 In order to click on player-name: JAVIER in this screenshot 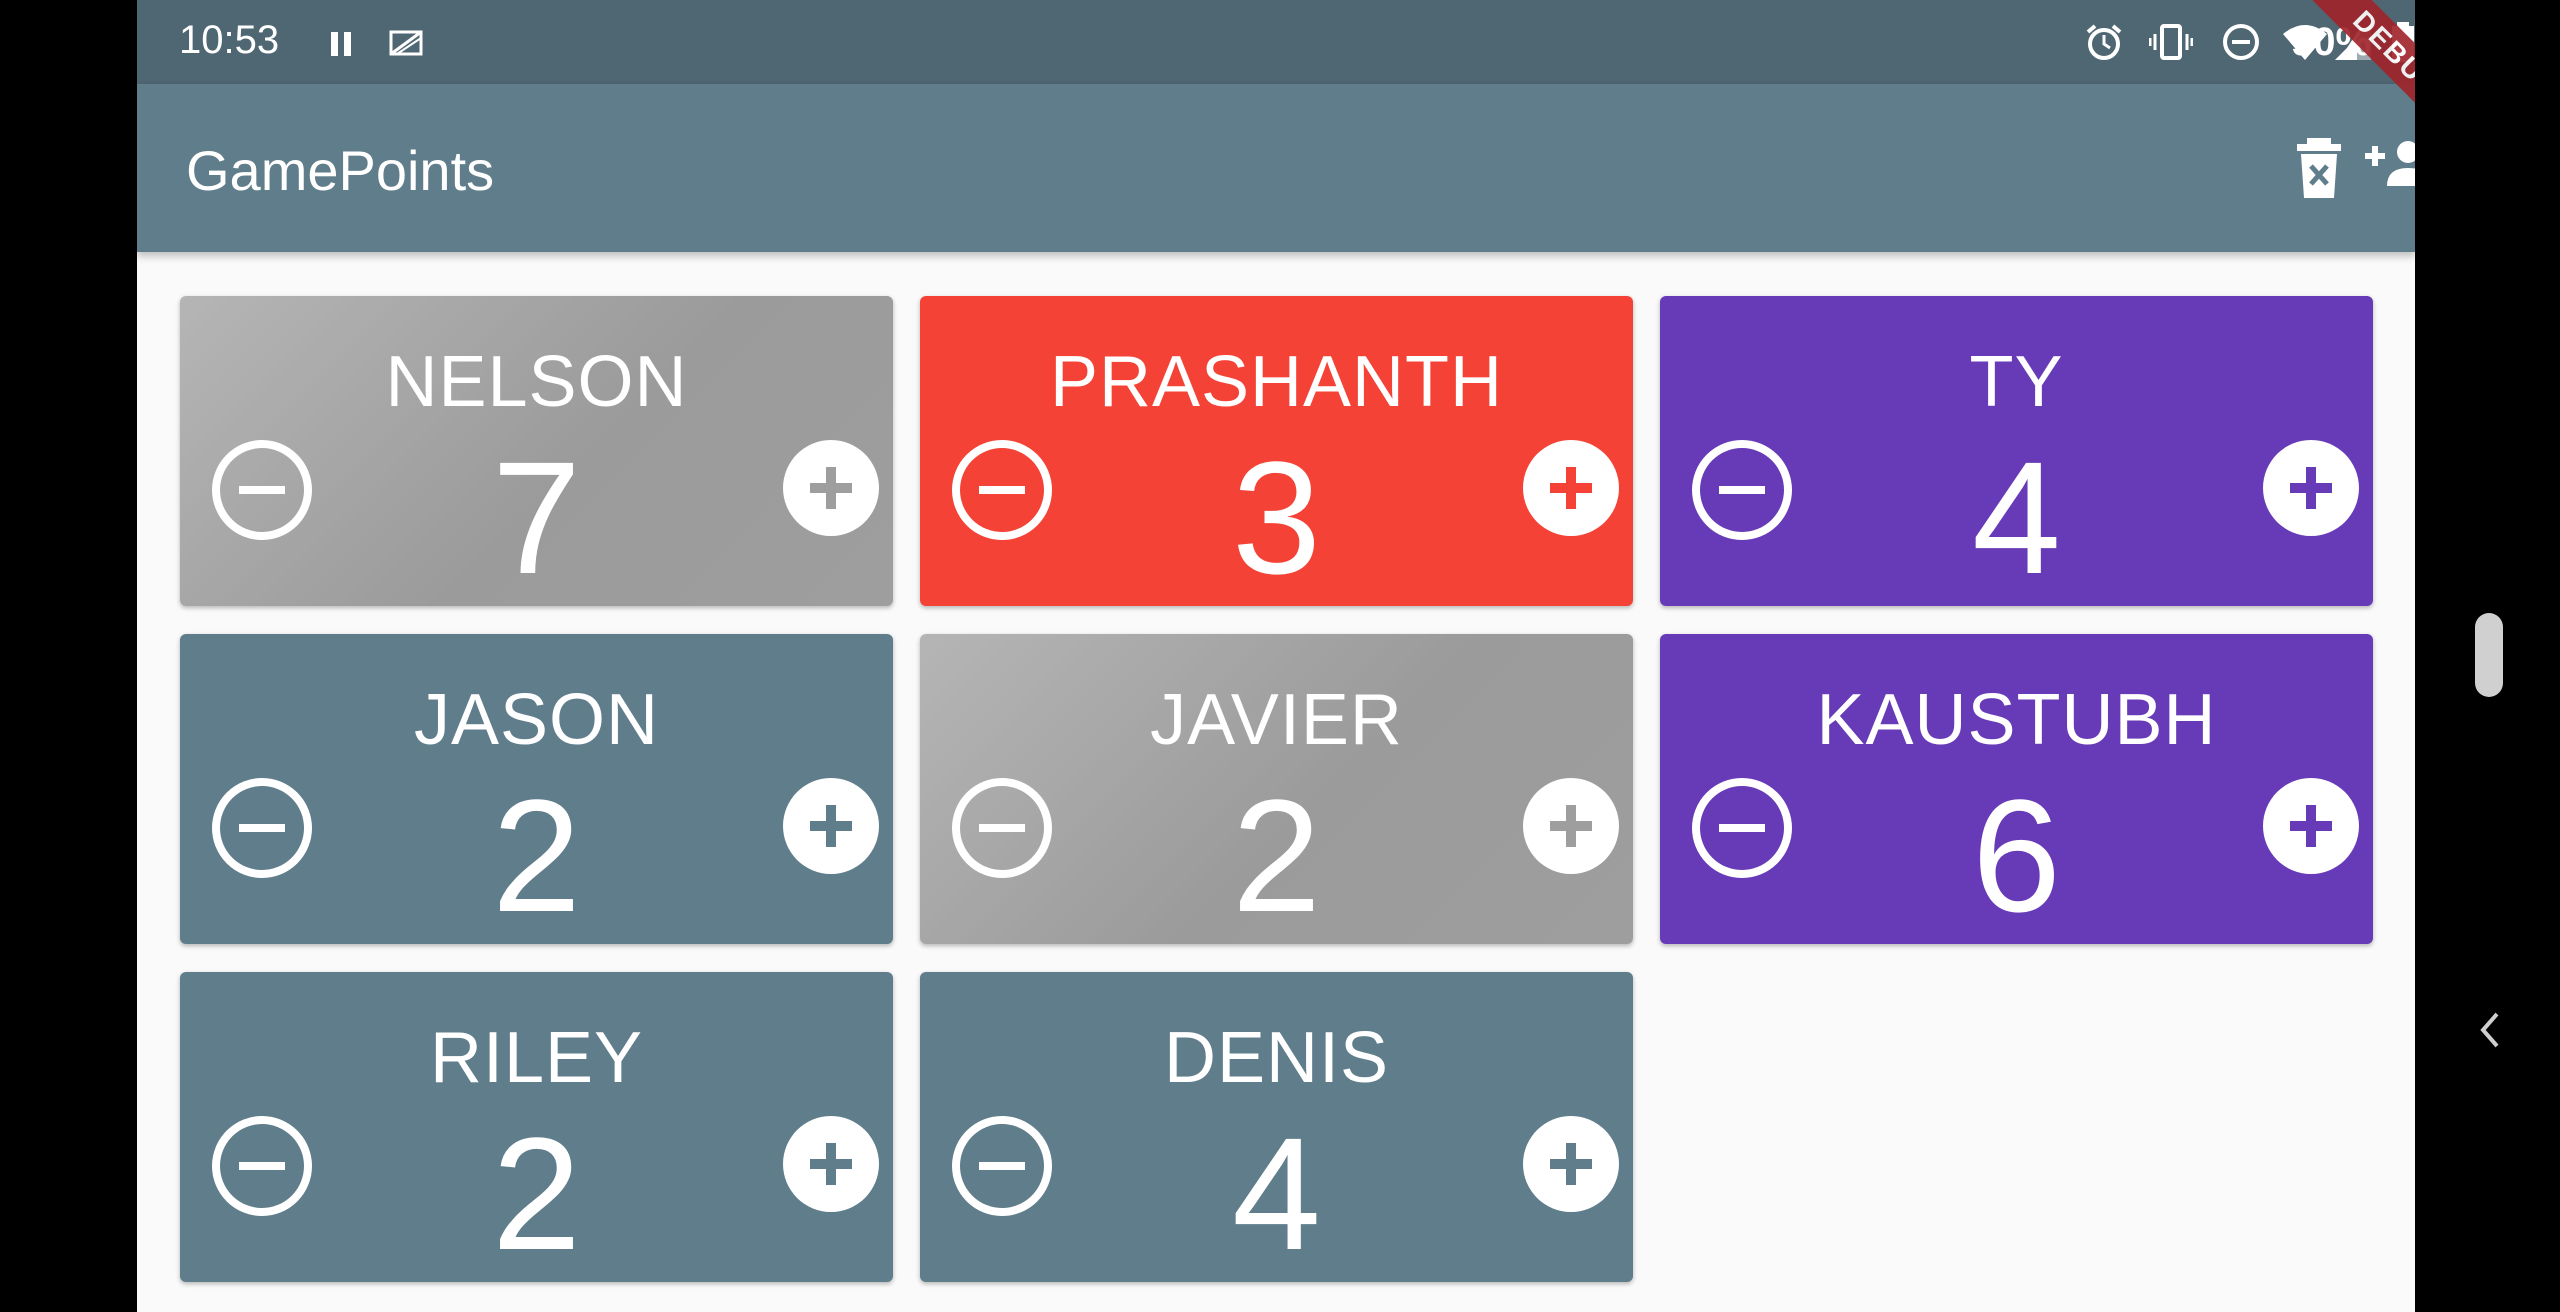, I will do `click(1276, 720)`.